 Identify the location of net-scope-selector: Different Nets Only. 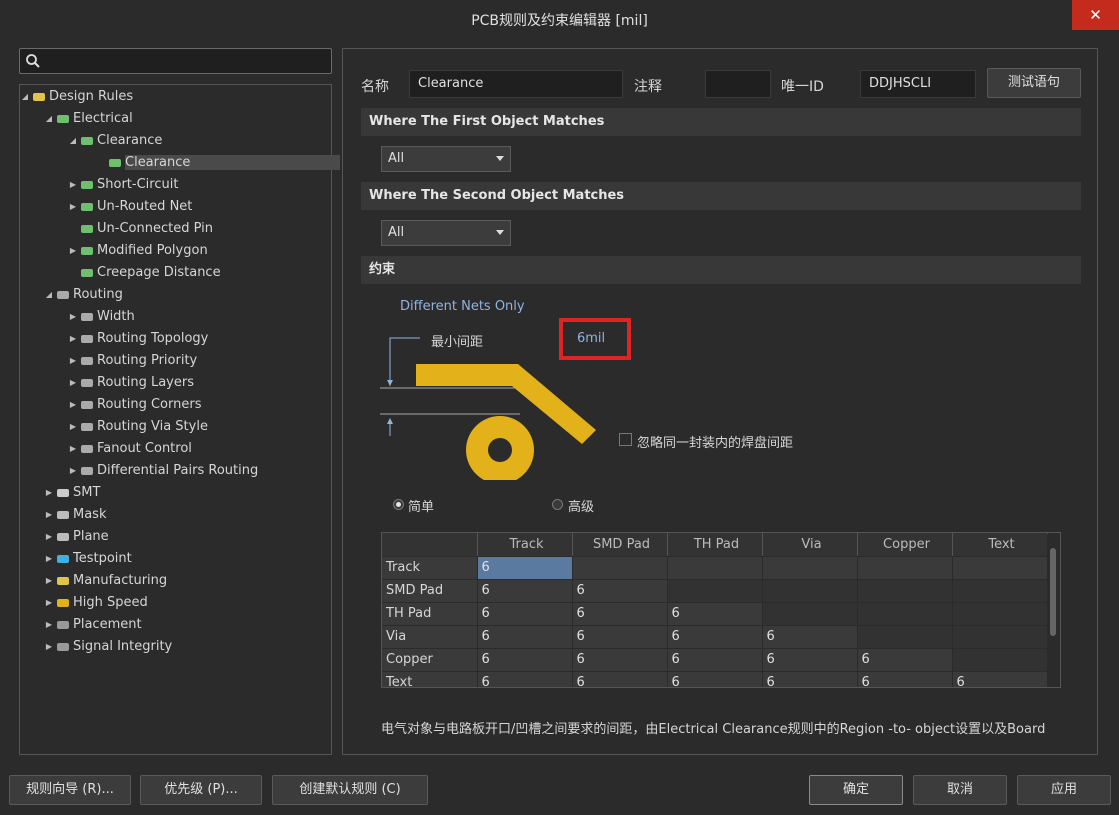
(462, 306).